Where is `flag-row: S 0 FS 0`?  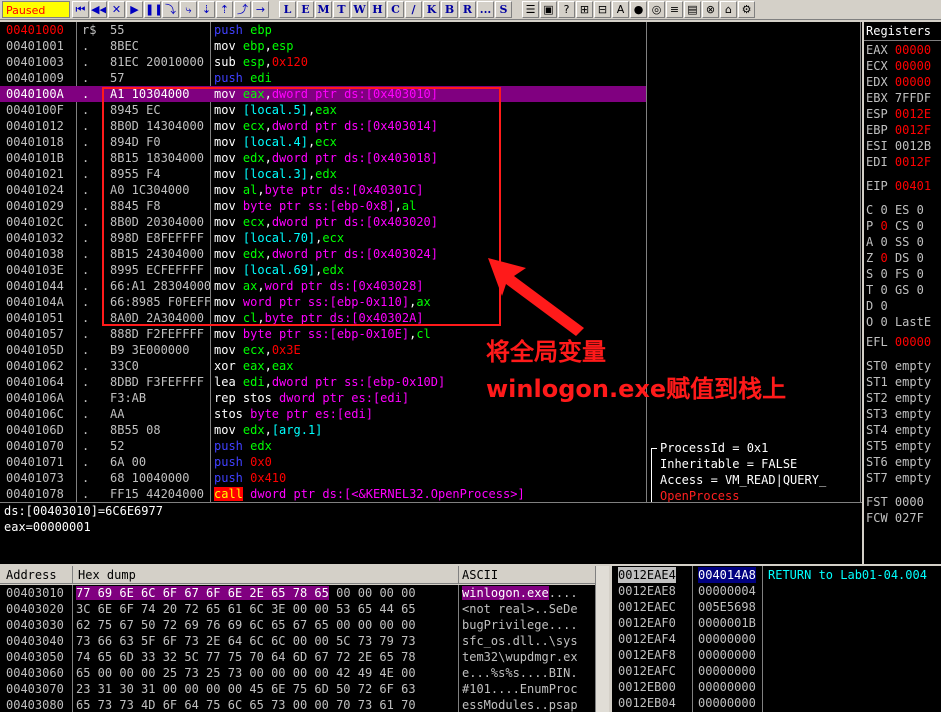
flag-row: S 0 FS 0 is located at coordinates (895, 274).